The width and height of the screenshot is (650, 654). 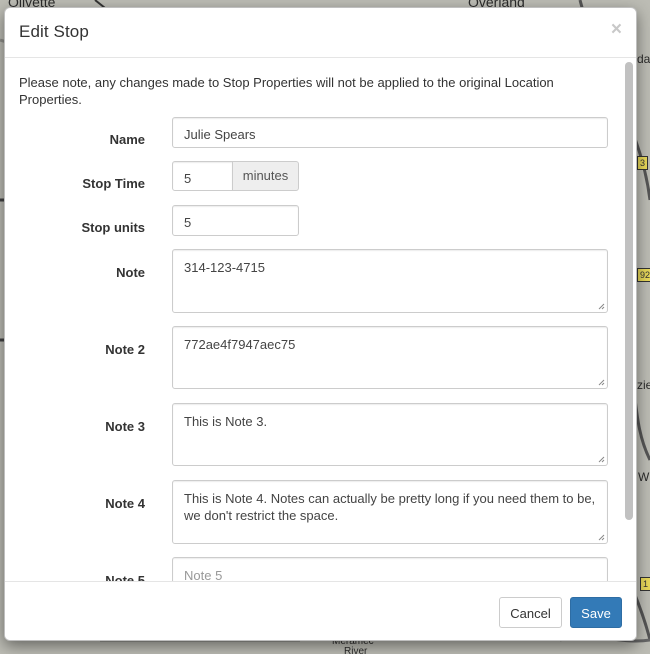 What do you see at coordinates (356, 650) in the screenshot?
I see `map-label-river: River` at bounding box center [356, 650].